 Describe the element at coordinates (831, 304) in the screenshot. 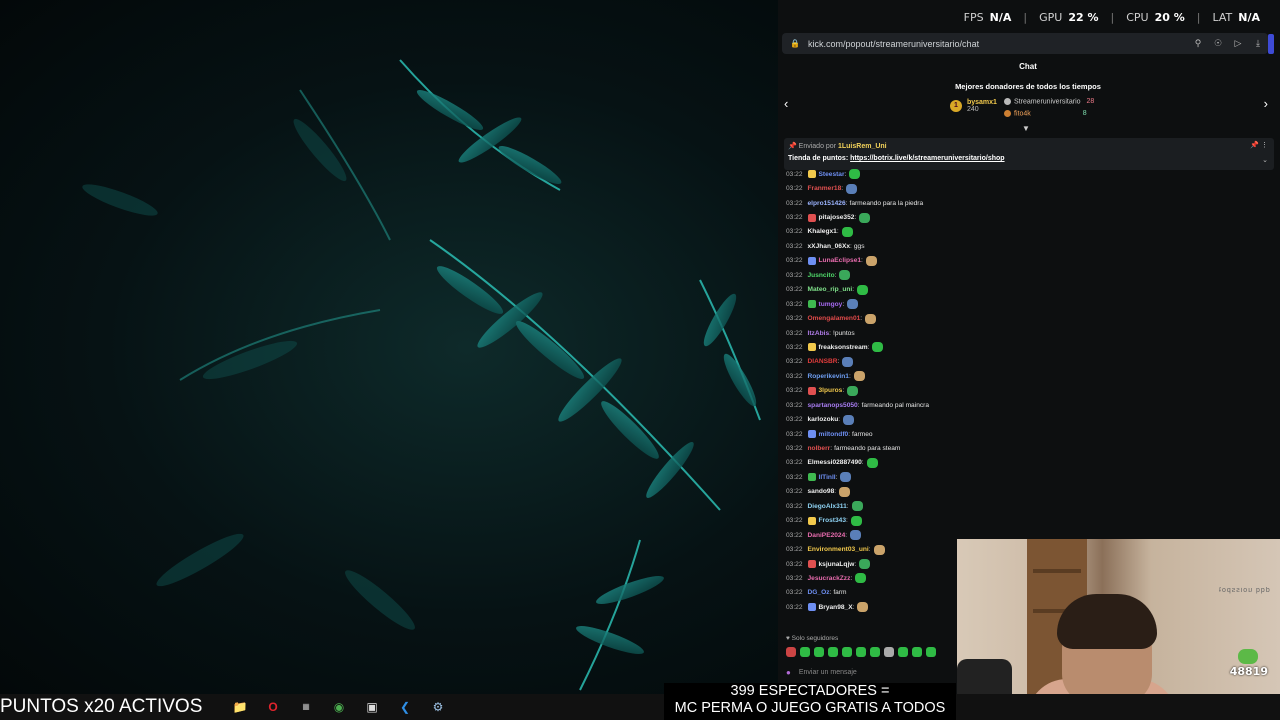

I see `message-username: tumgoy` at that location.